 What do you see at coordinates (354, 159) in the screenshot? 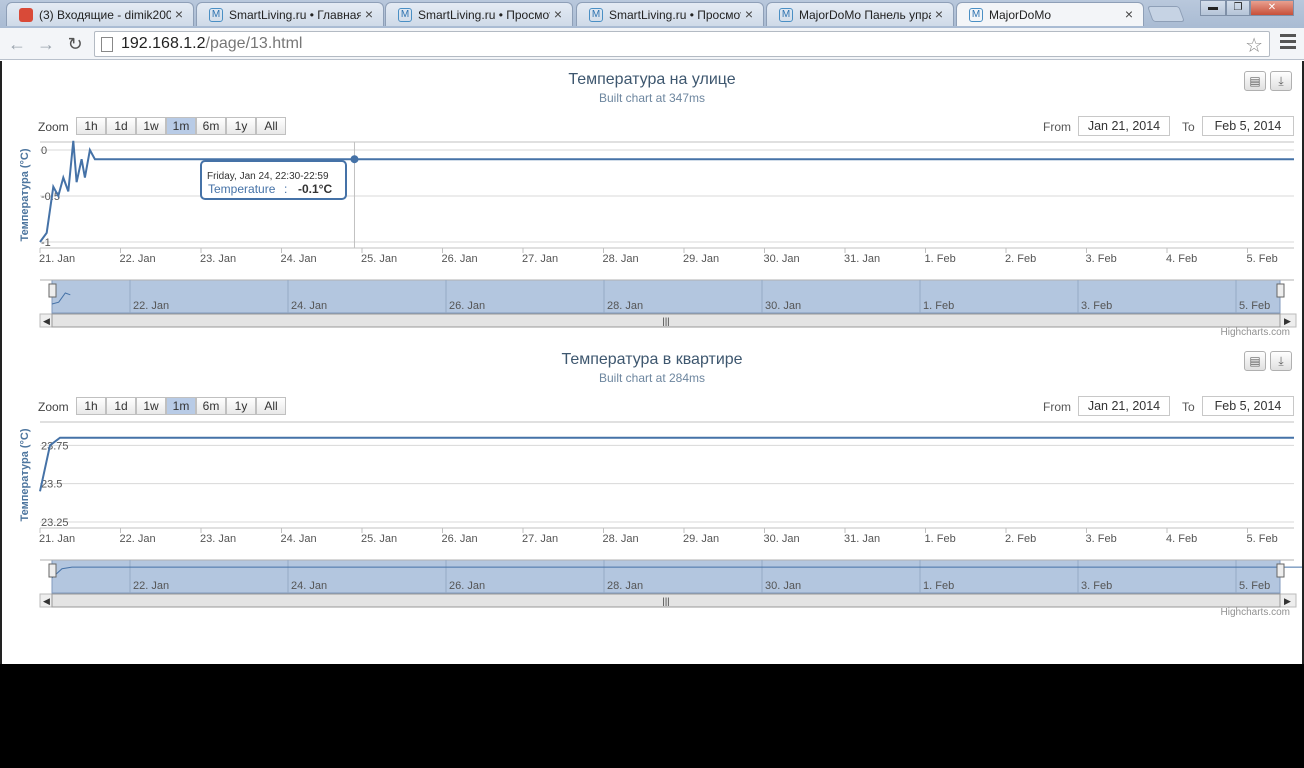
I see `hover-point` at bounding box center [354, 159].